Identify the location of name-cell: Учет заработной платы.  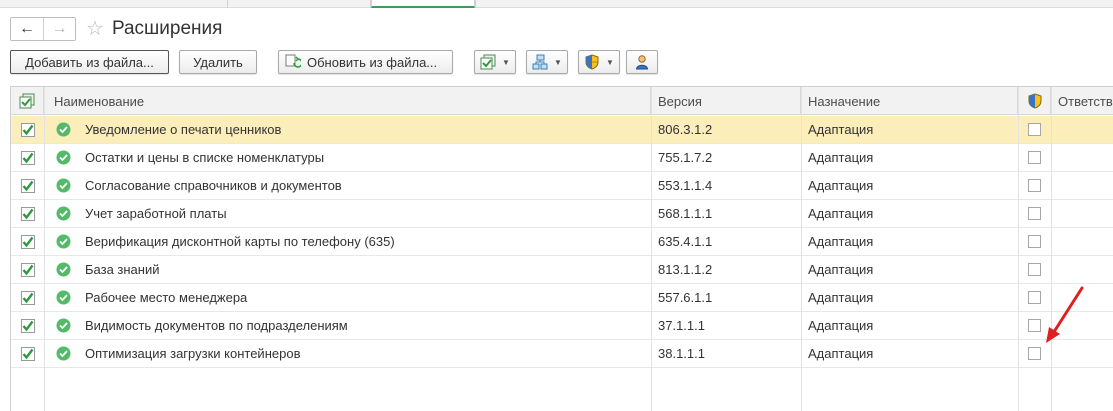
(347, 213).